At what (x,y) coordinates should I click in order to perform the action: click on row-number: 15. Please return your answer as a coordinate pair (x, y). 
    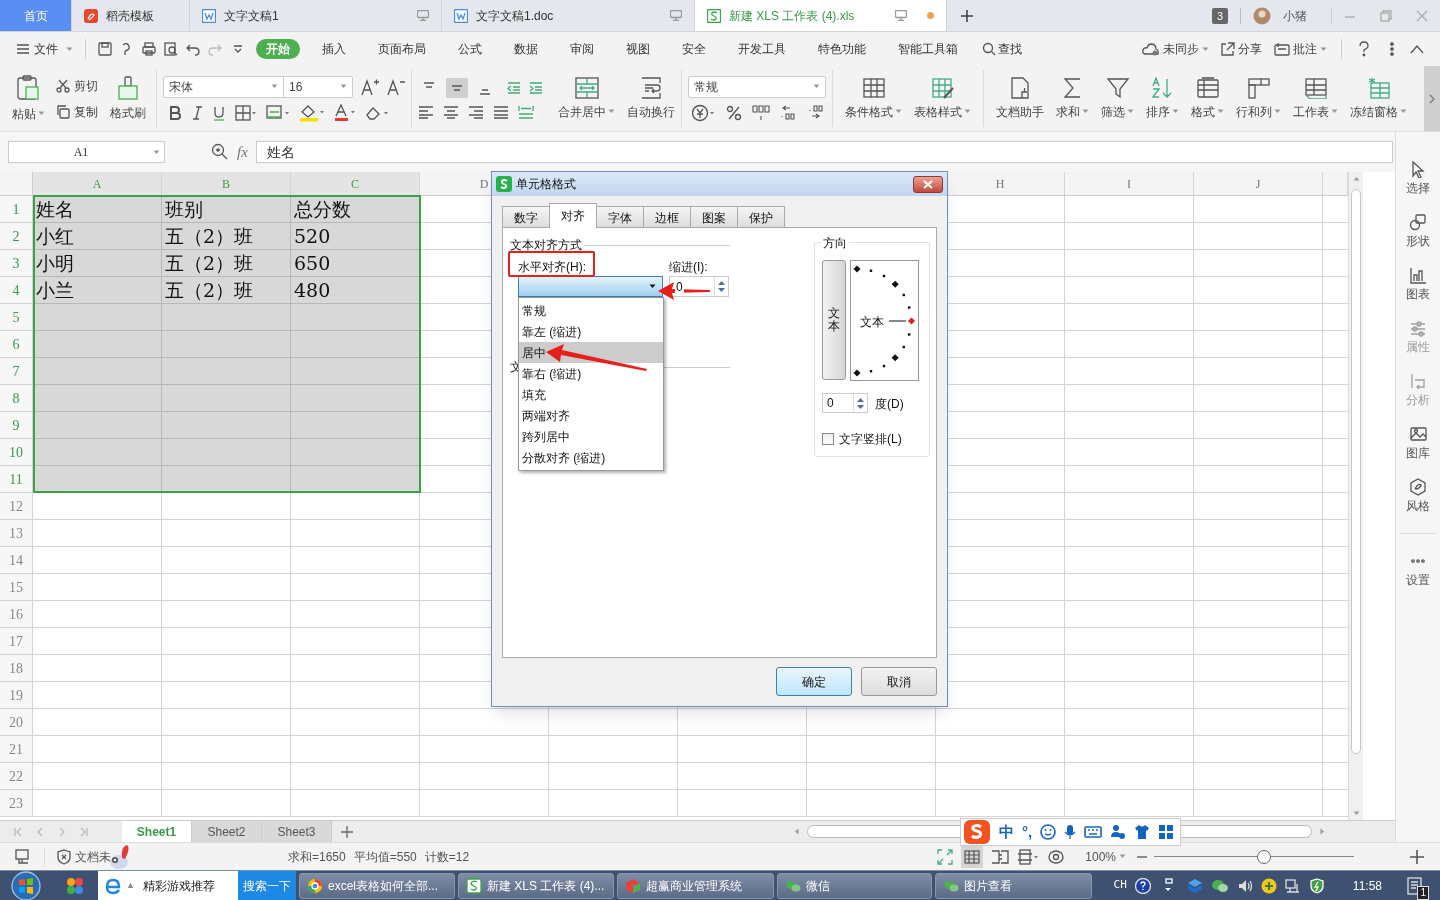
    Looking at the image, I should click on (16, 587).